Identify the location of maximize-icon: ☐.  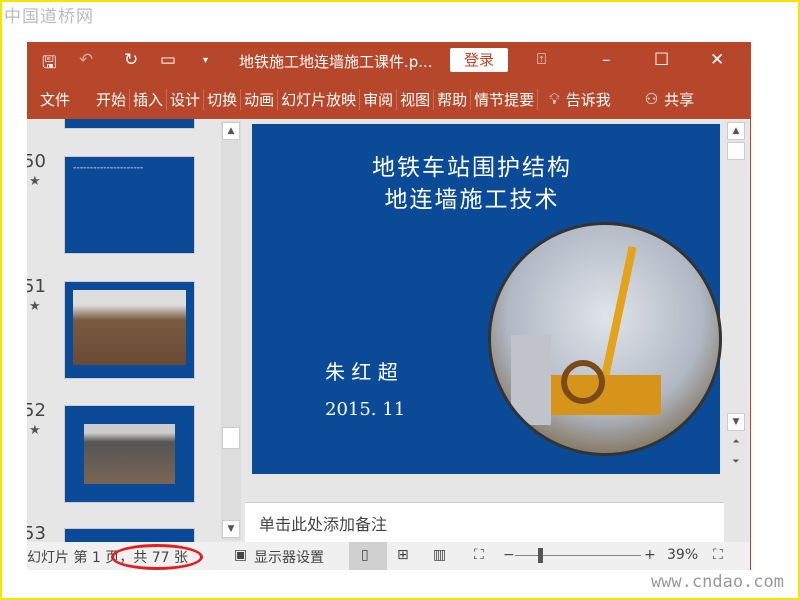
(661, 60).